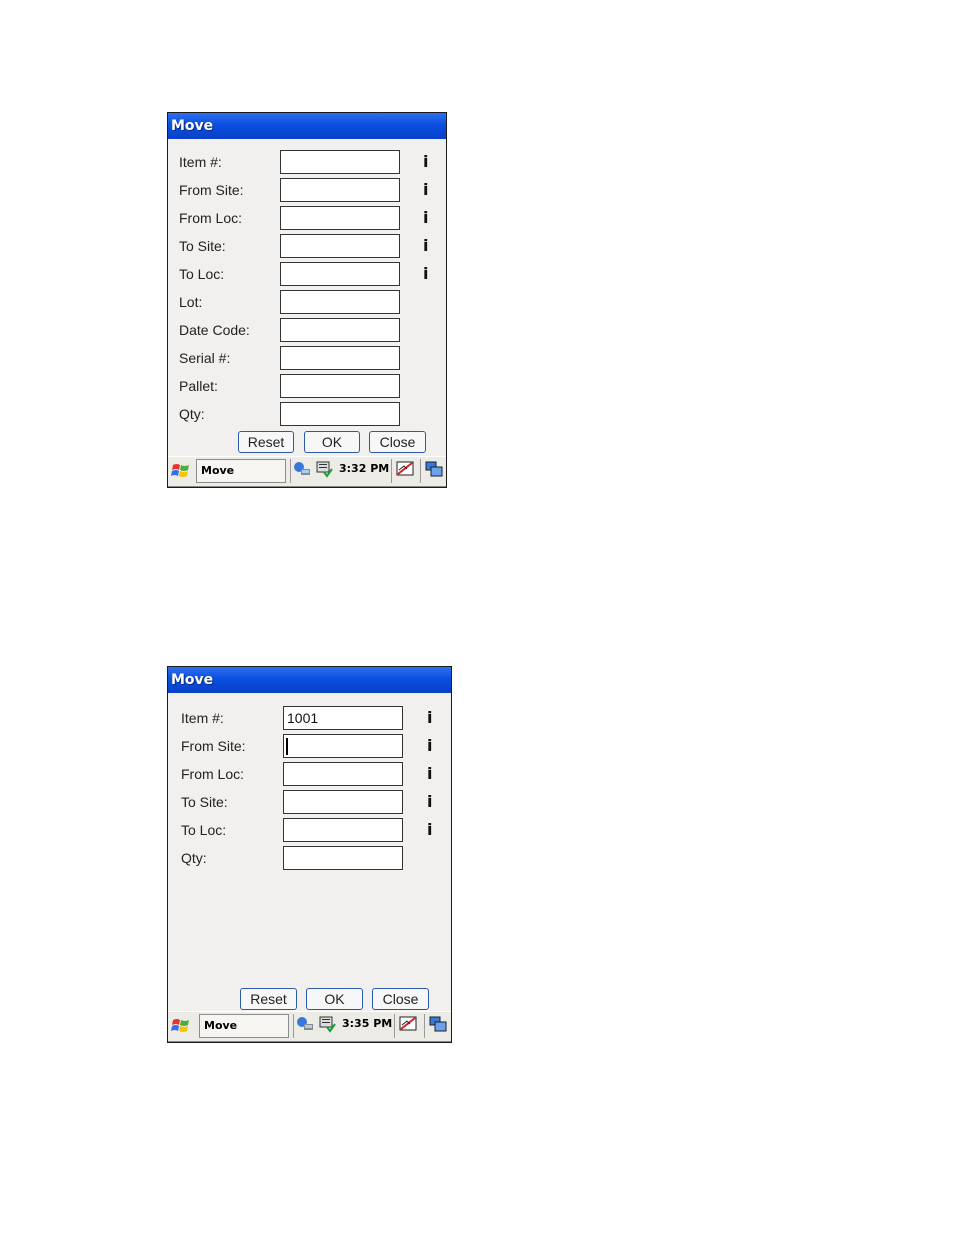  What do you see at coordinates (198, 386) in the screenshot?
I see `pallet-label: Pallet:` at bounding box center [198, 386].